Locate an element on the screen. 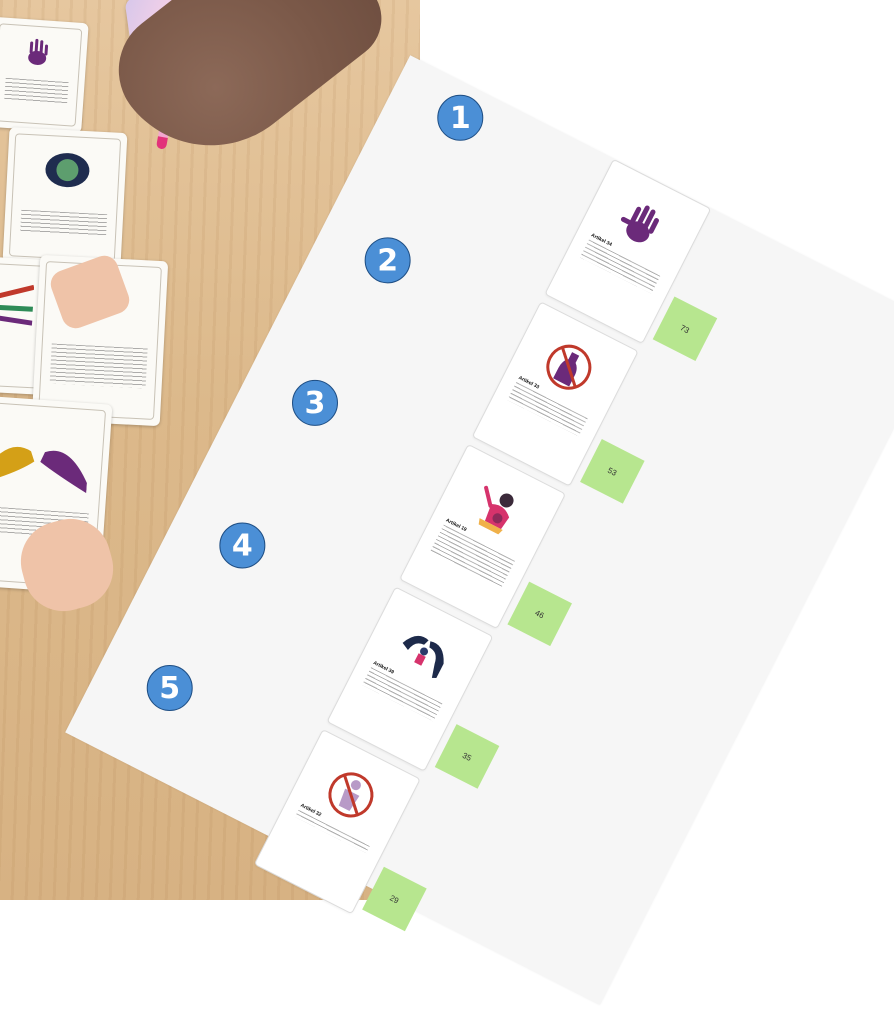 The height and width of the screenshot is (1033, 894). score-box-5: 29 is located at coordinates (394, 899).